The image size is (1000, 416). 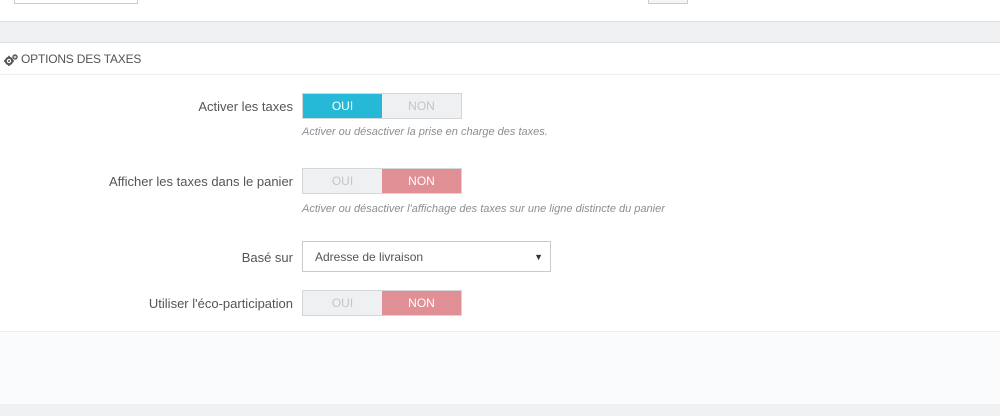 What do you see at coordinates (220, 303) in the screenshot?
I see `eco-tax-label: Utiliser l'éco-participation` at bounding box center [220, 303].